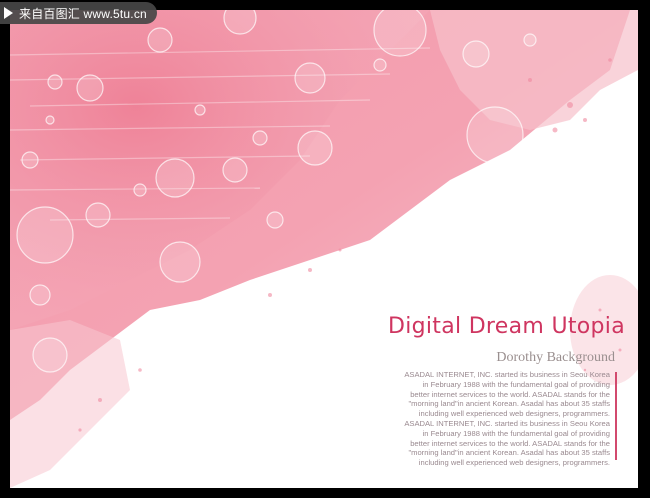  What do you see at coordinates (70, 404) in the screenshot?
I see `pink-fade-bottom` at bounding box center [70, 404].